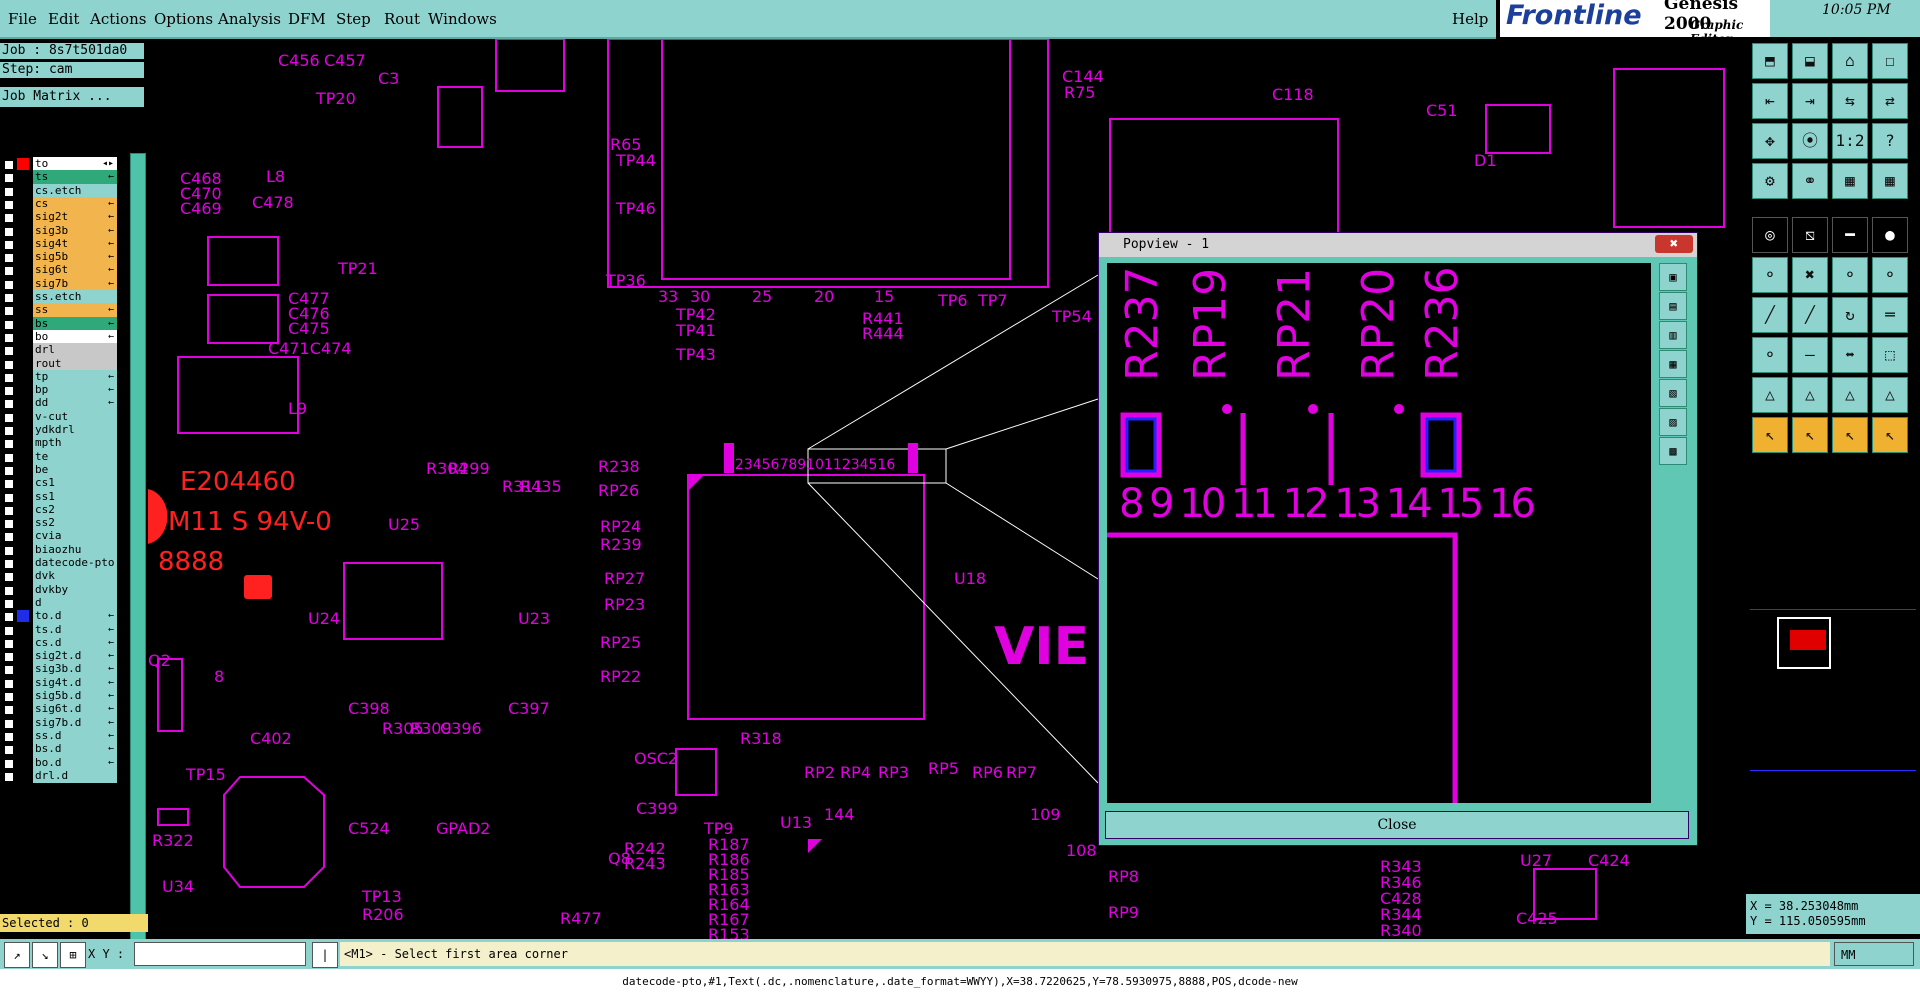  I want to click on layer-name: bo, so click(75, 336).